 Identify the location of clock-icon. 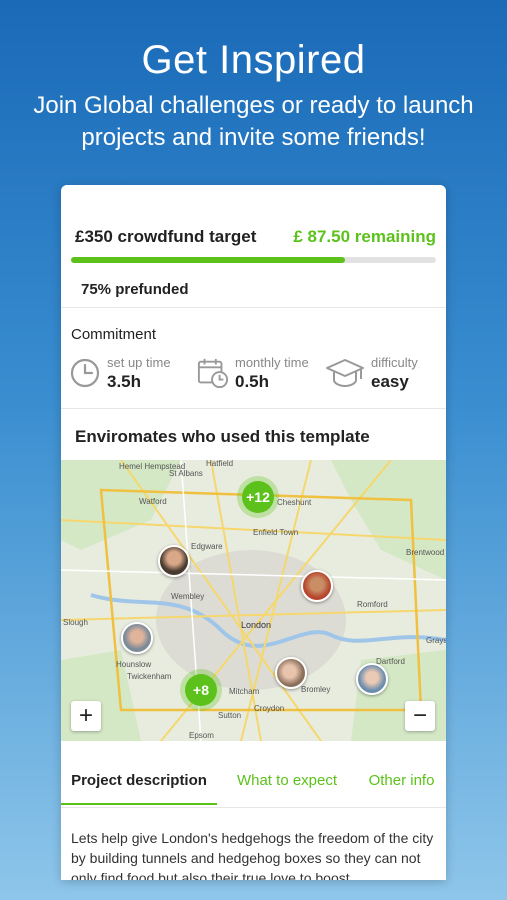
(85, 373).